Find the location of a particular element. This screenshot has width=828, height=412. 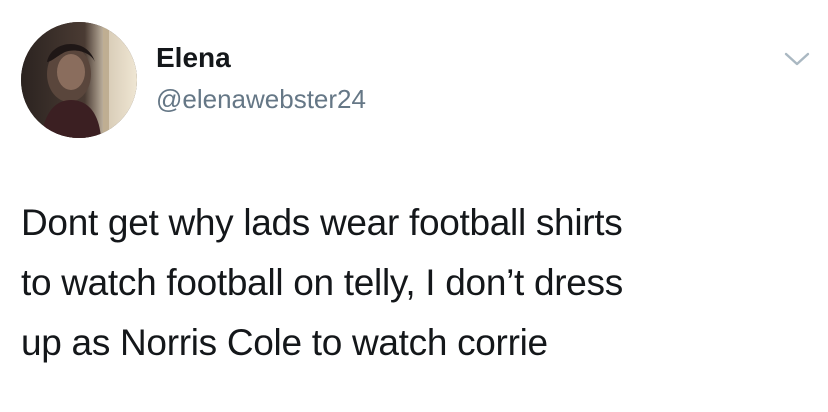

author-handle: @elenawebster24 is located at coordinates (261, 99).